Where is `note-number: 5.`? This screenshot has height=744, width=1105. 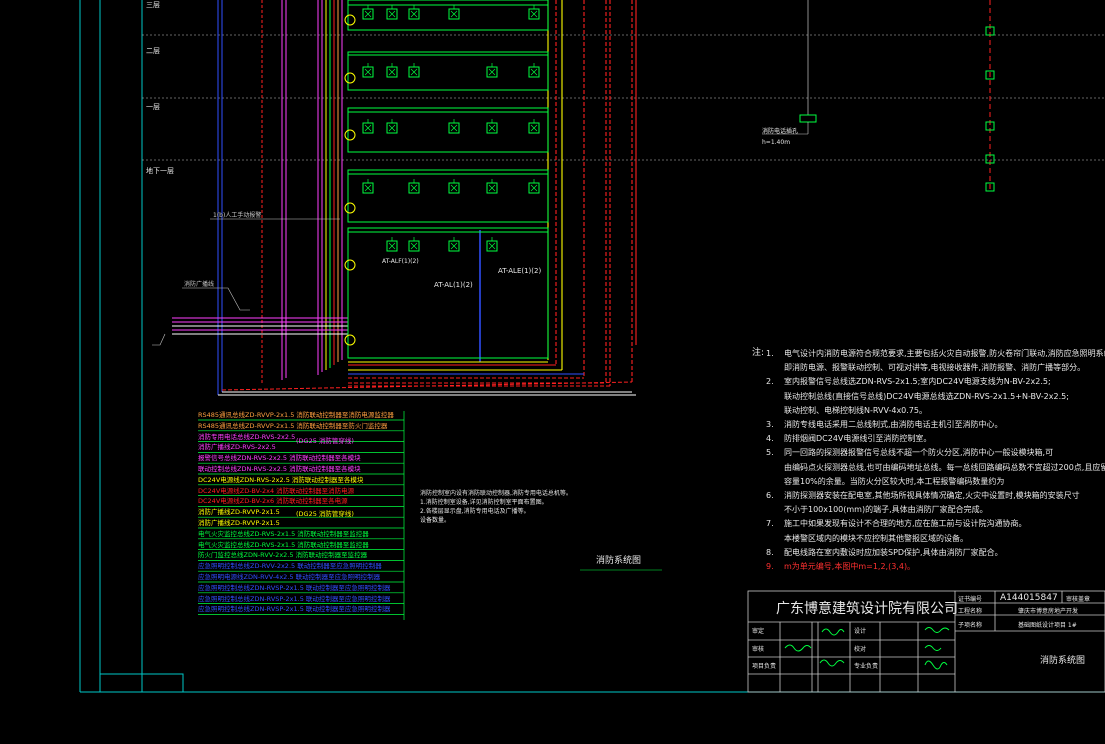 note-number: 5. is located at coordinates (770, 453).